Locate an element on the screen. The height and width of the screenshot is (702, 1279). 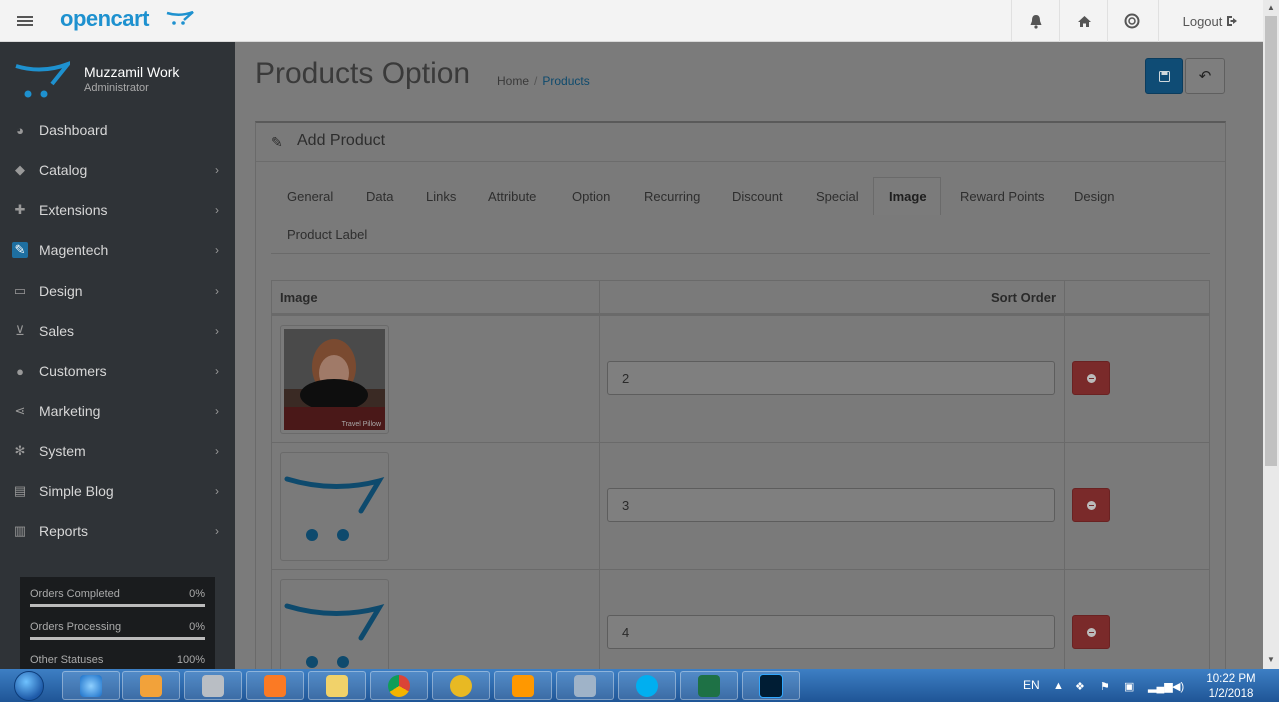
taskbar-media-player is located at coordinates (151, 685).